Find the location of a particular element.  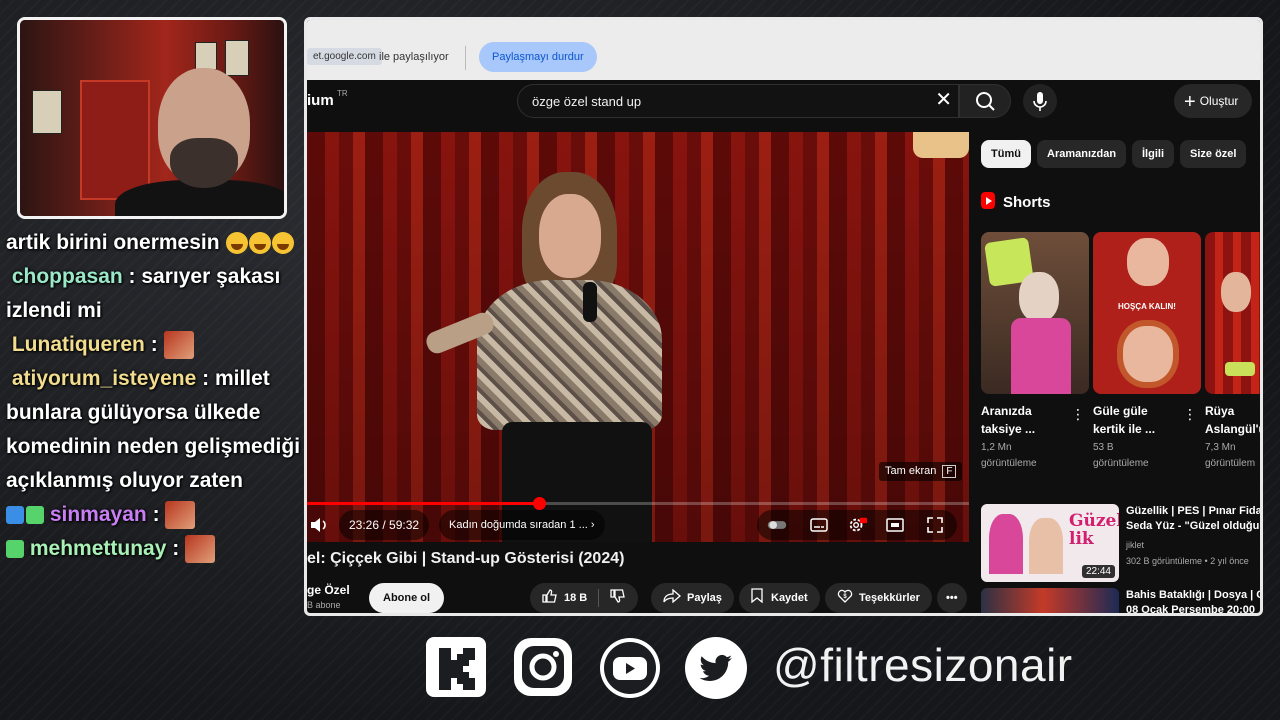

chat-message: artik birini onermesin is located at coordinates (156, 243).